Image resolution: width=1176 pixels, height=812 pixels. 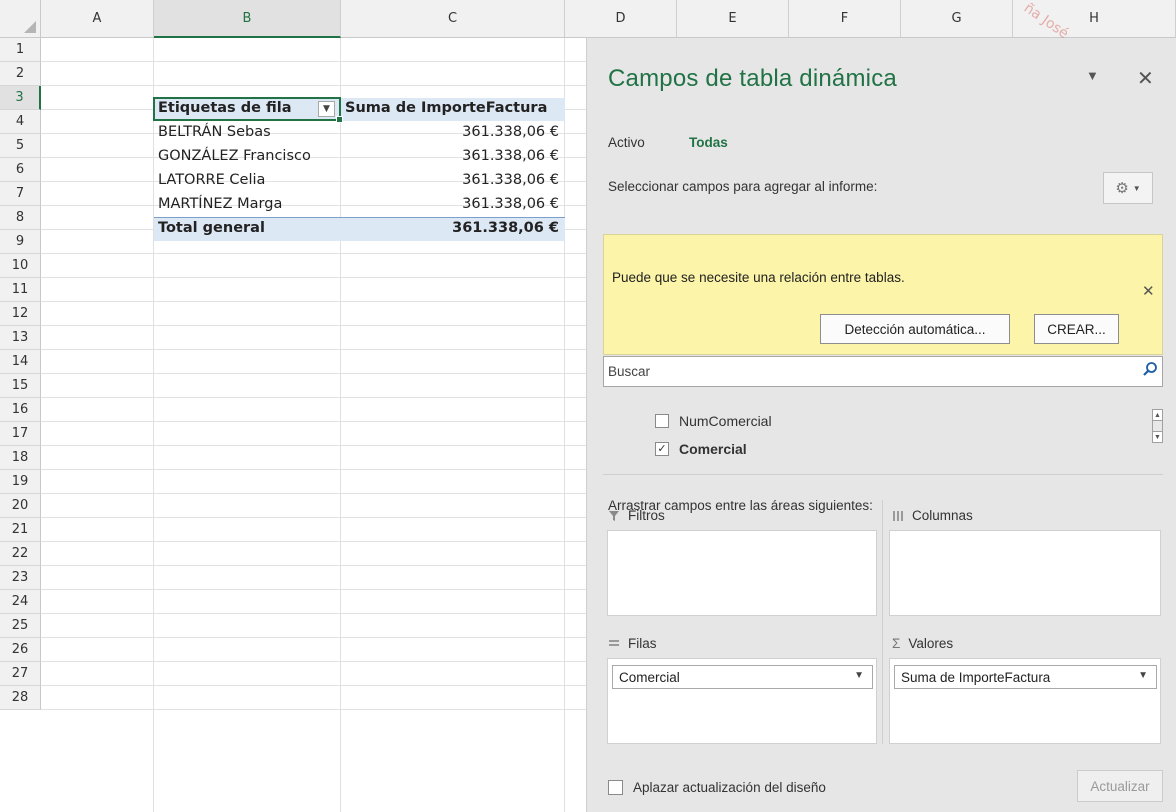 I want to click on row-header-15: 15, so click(x=20, y=386).